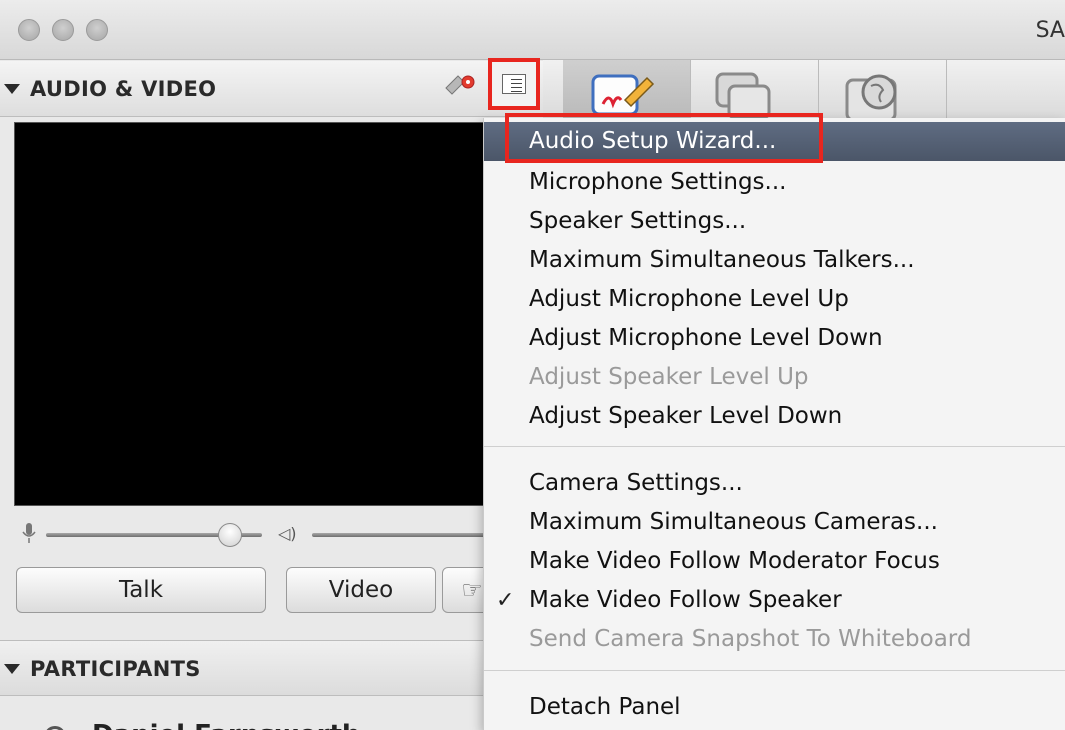 This screenshot has width=1065, height=730. I want to click on tab-whiteboard, so click(627, 90).